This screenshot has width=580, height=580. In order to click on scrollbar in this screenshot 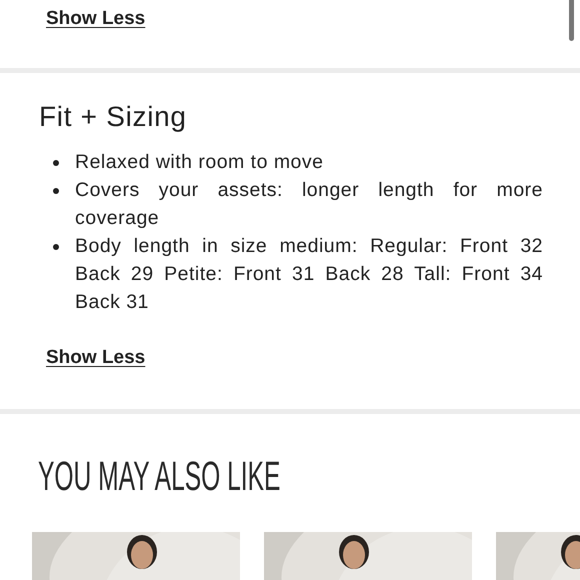, I will do `click(571, 20)`.